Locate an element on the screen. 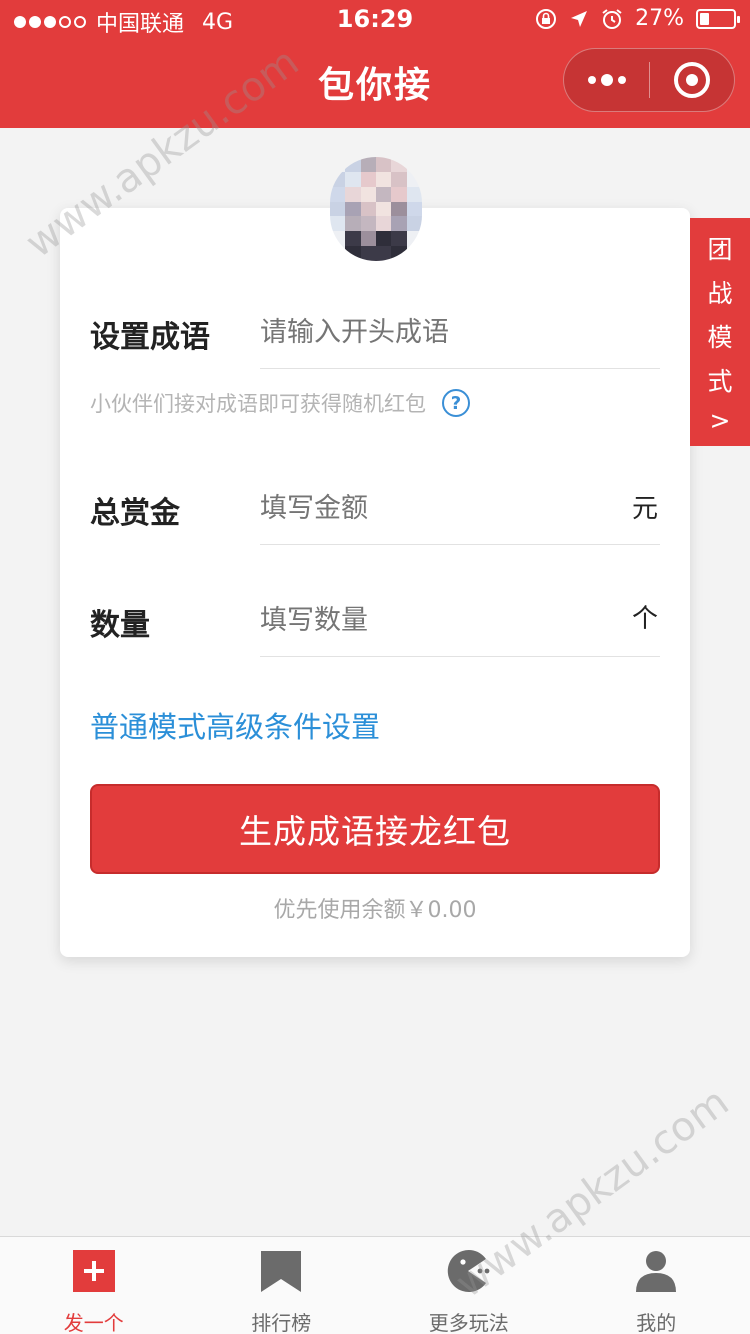 The height and width of the screenshot is (1334, 750). alarm-icon is located at coordinates (612, 18).